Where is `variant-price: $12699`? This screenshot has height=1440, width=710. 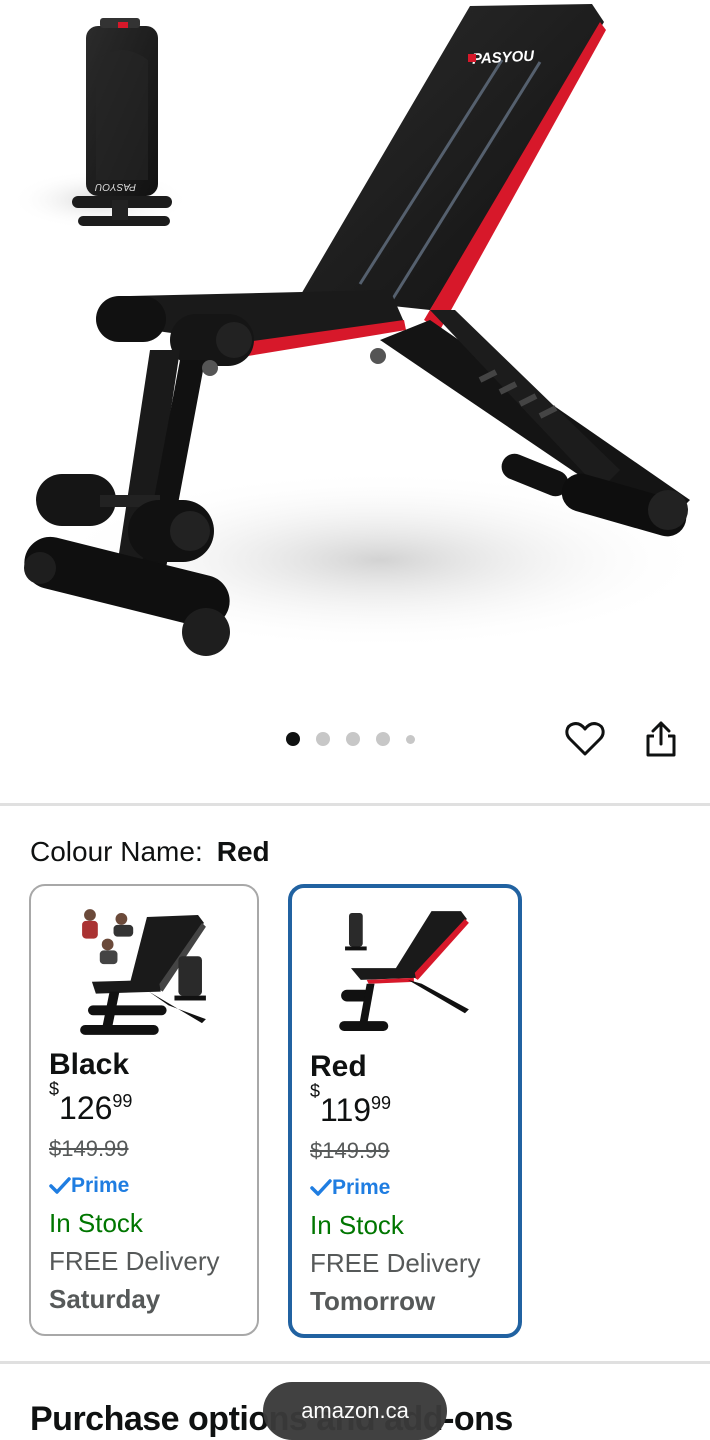
variant-price: $12699 is located at coordinates (91, 1103).